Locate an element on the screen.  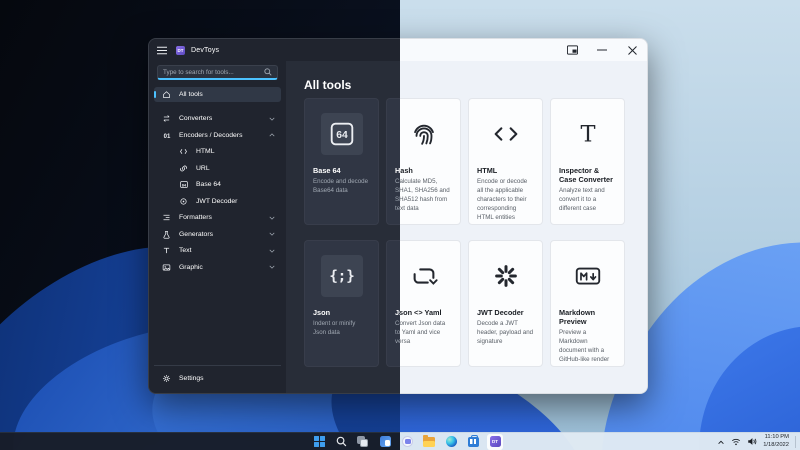
compact-overlay-button is located at coordinates (572, 50).